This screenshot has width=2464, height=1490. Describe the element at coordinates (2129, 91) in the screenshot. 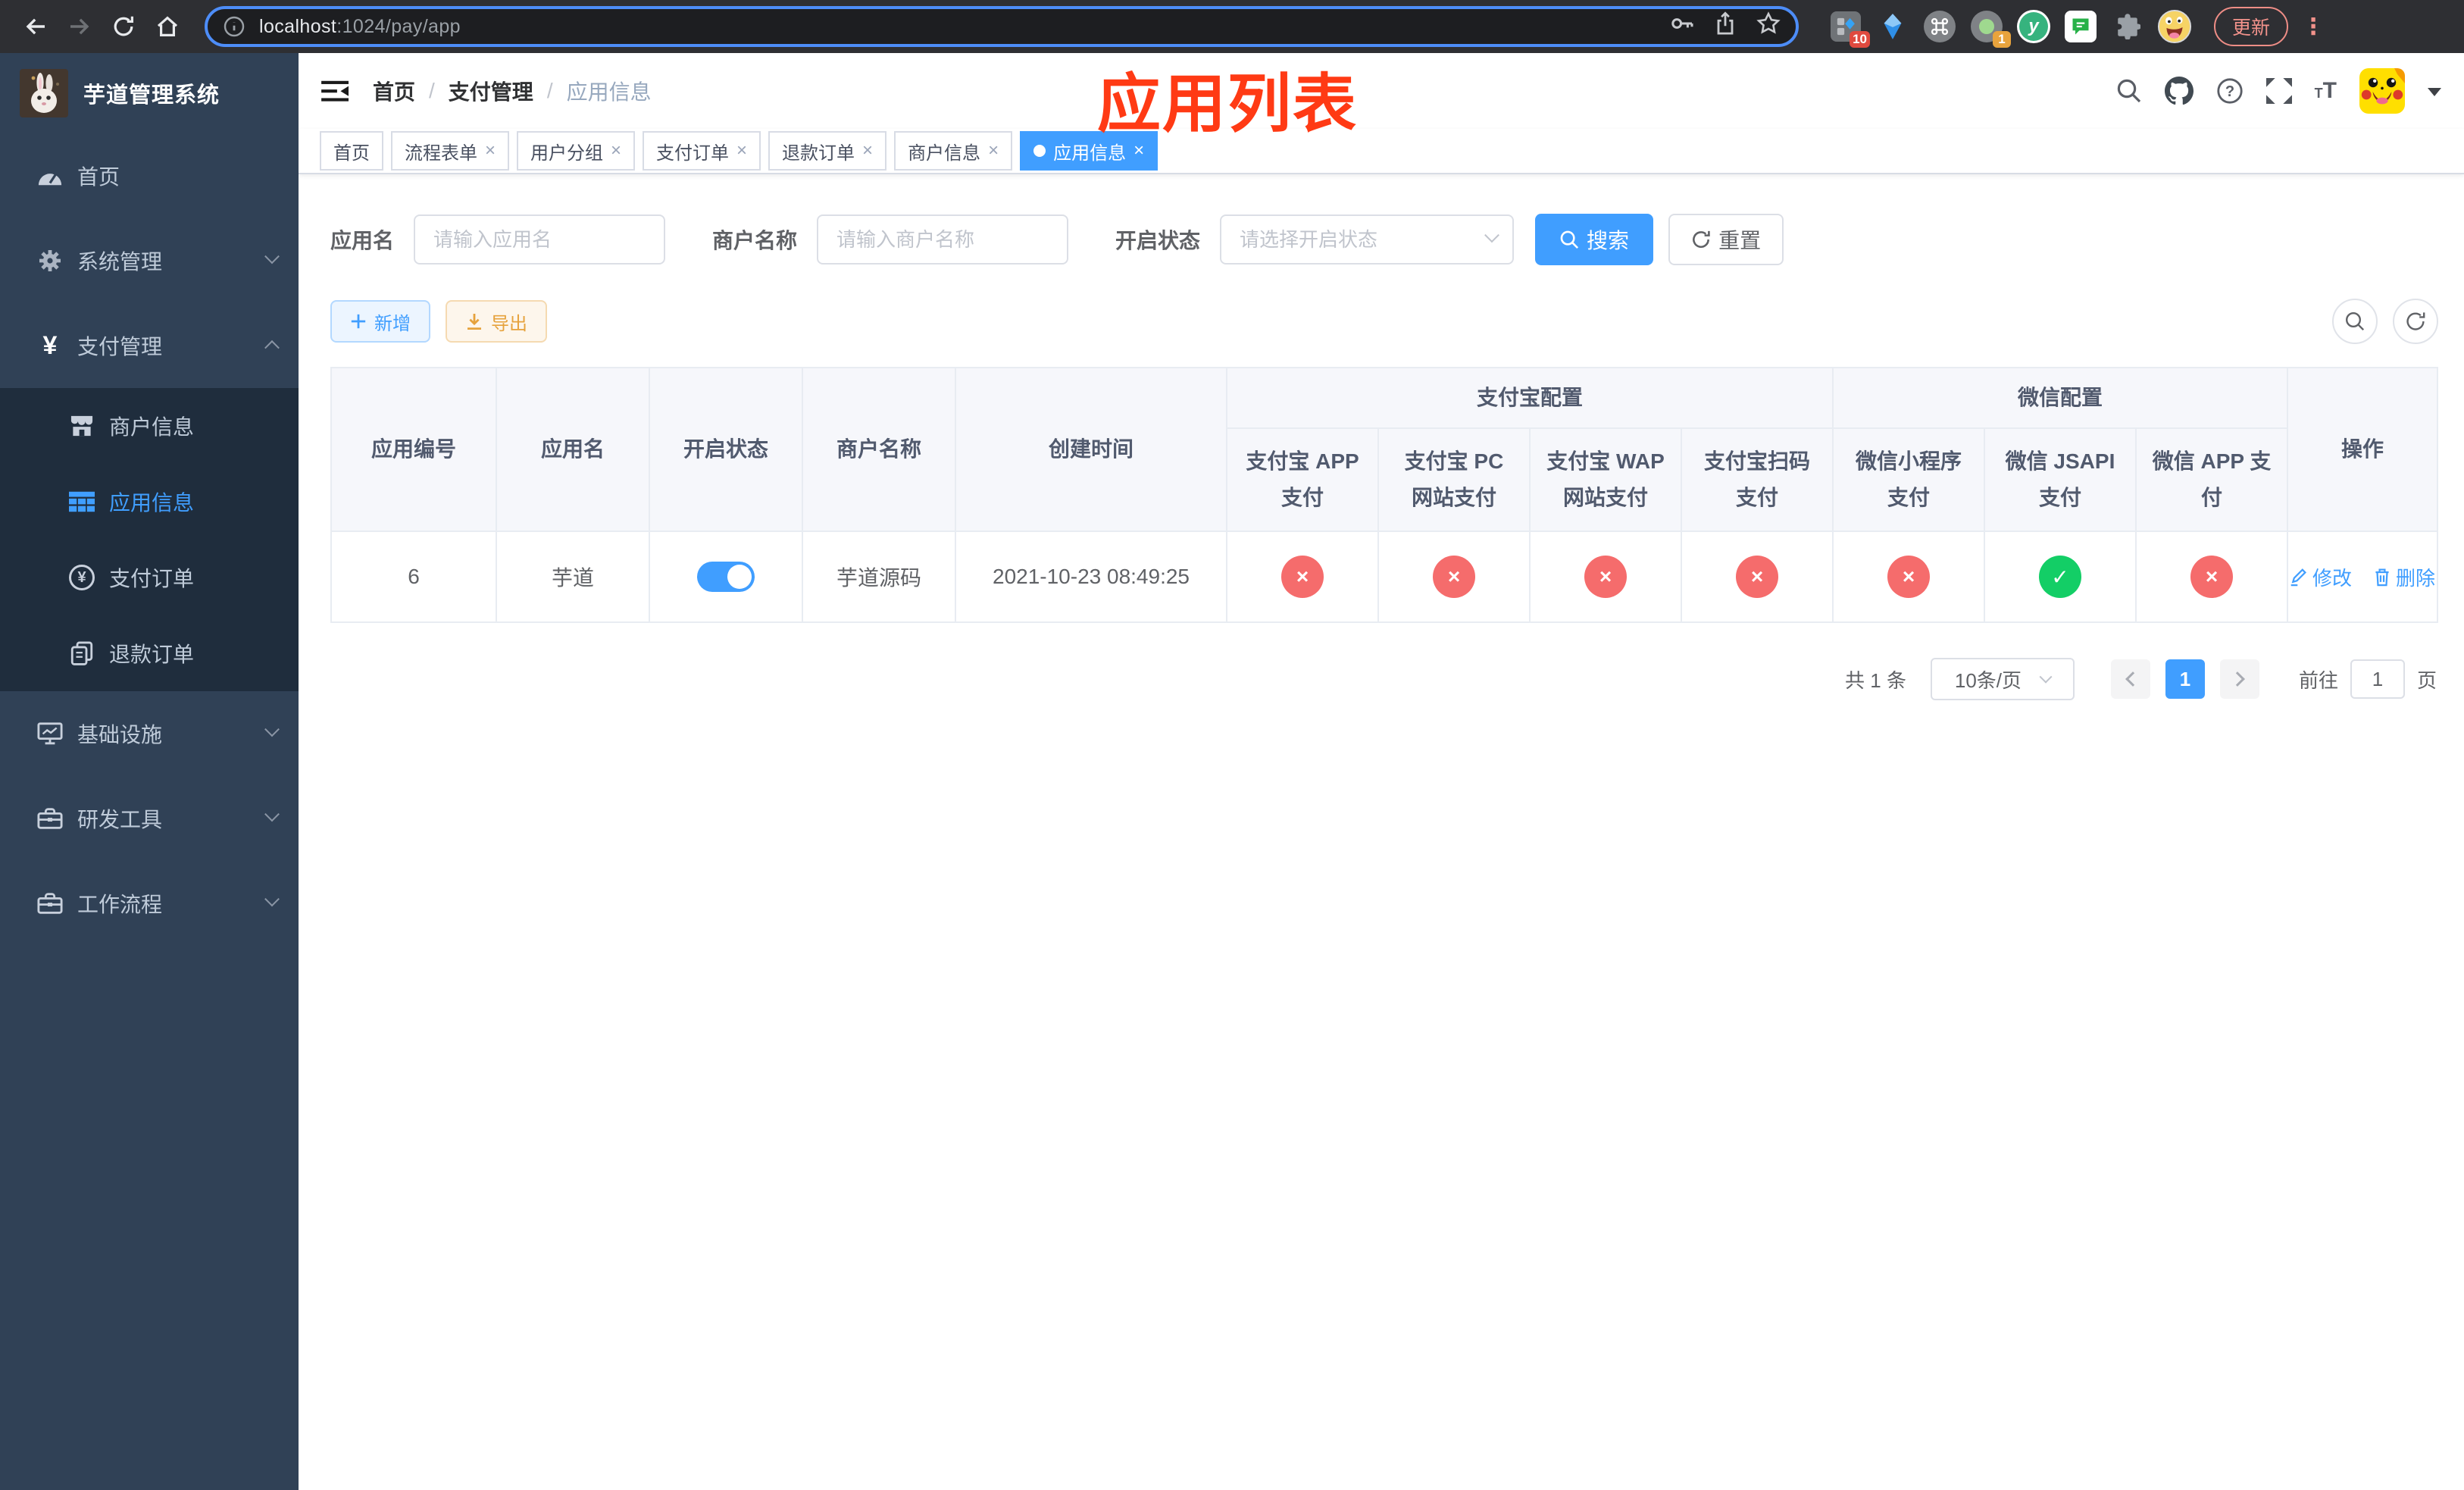

I see `header-search-icon` at that location.